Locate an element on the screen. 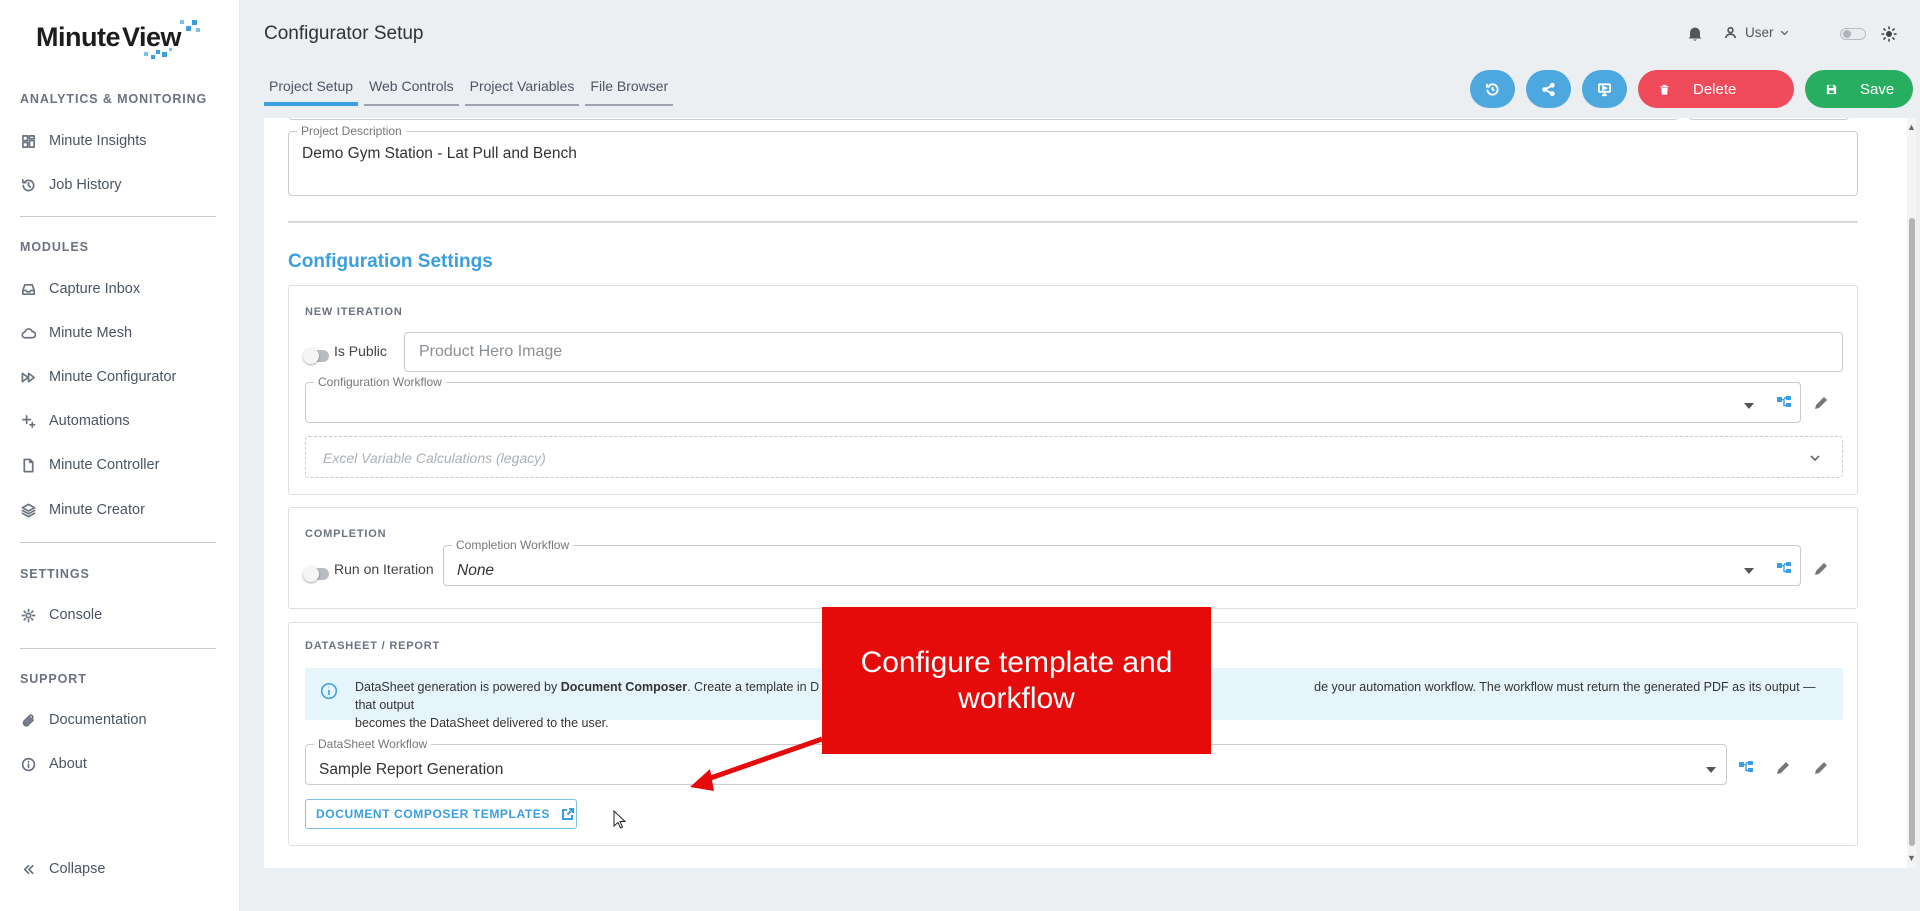 The height and width of the screenshot is (911, 1920). user-menu: User is located at coordinates (1756, 32).